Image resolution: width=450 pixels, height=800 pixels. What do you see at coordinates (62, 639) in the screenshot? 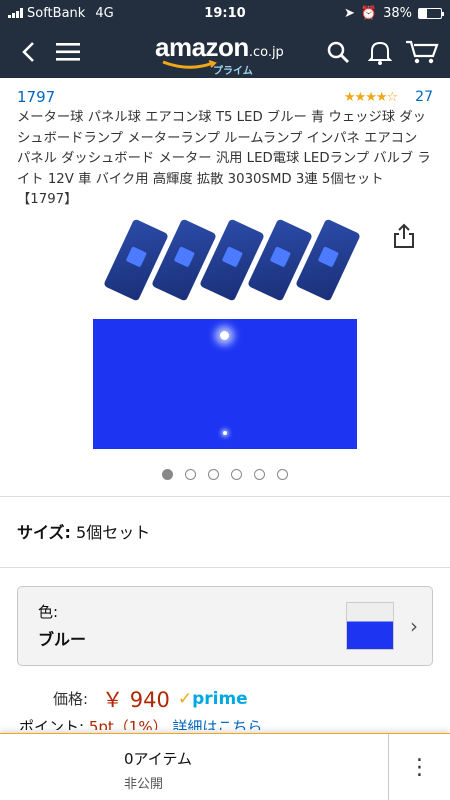
I see `color-value: ブルー` at bounding box center [62, 639].